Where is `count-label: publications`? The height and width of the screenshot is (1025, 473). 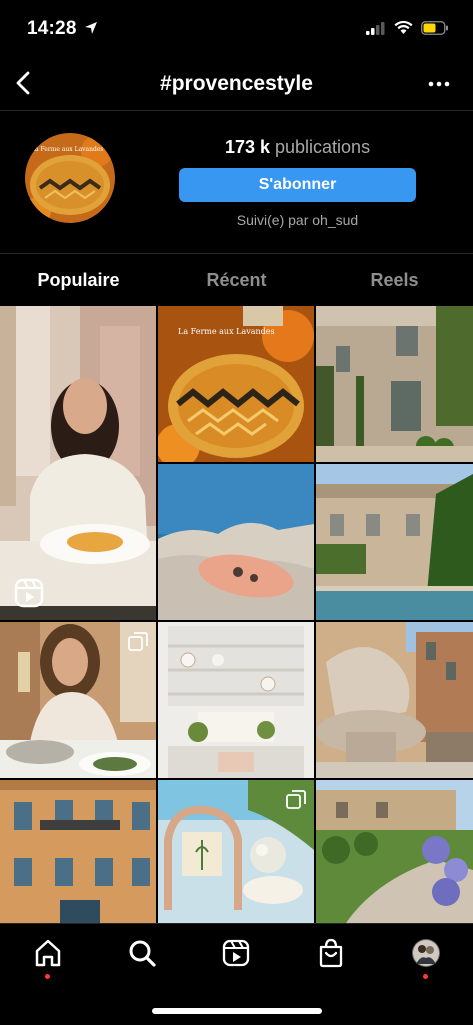
count-label: publications is located at coordinates (323, 147).